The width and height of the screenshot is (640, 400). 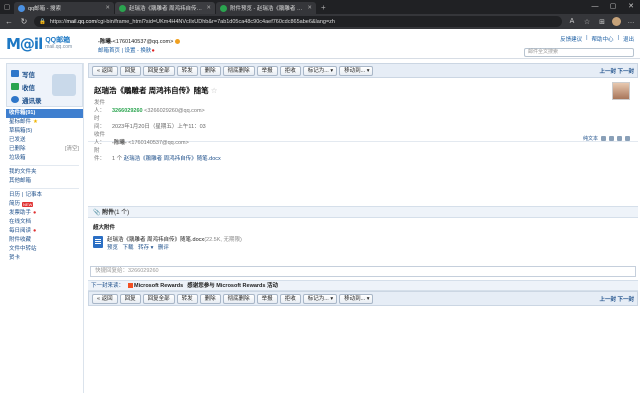 What do you see at coordinates (172, 159) in the screenshot?
I see `attachment-link: 赵瑞浩《鵰雕者 周鸿祎自传》随笔.docx` at bounding box center [172, 159].